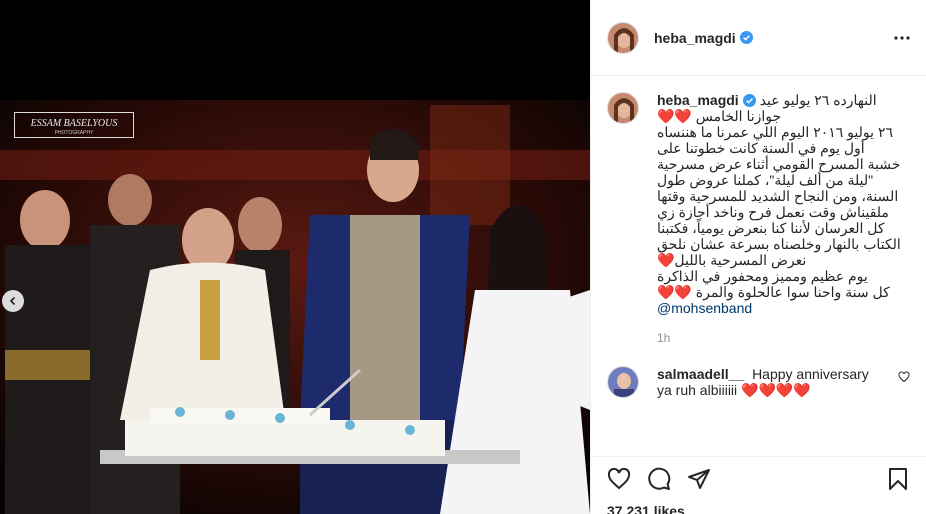  I want to click on caption-line: السنة، ومن النجاح الشديد للمسرحية وقتها, so click(778, 196).